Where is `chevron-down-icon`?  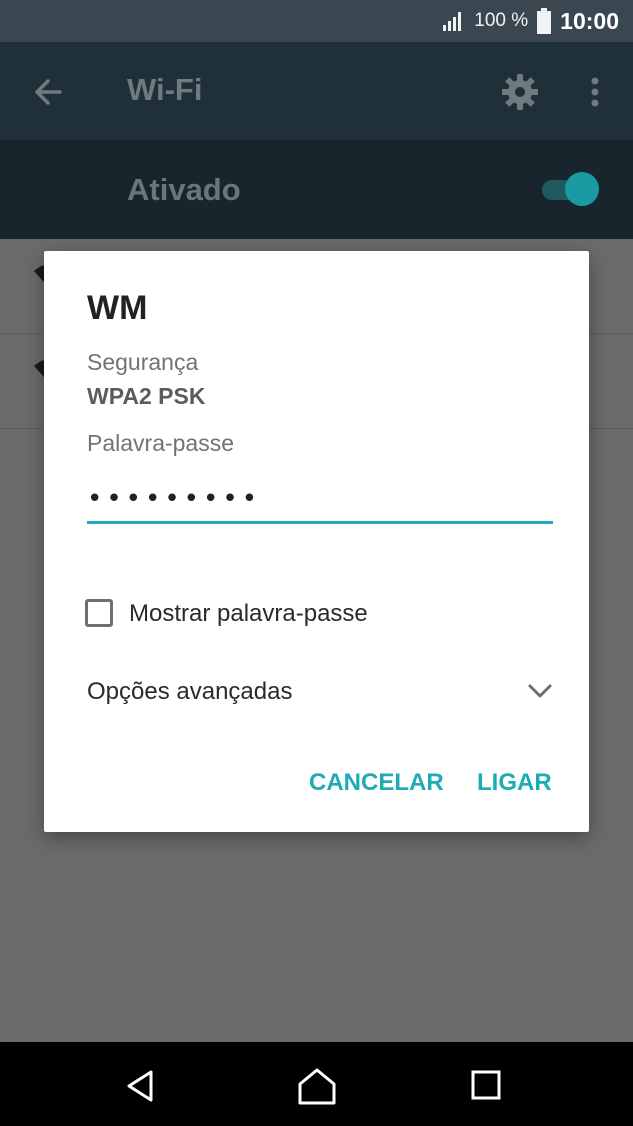 chevron-down-icon is located at coordinates (540, 691).